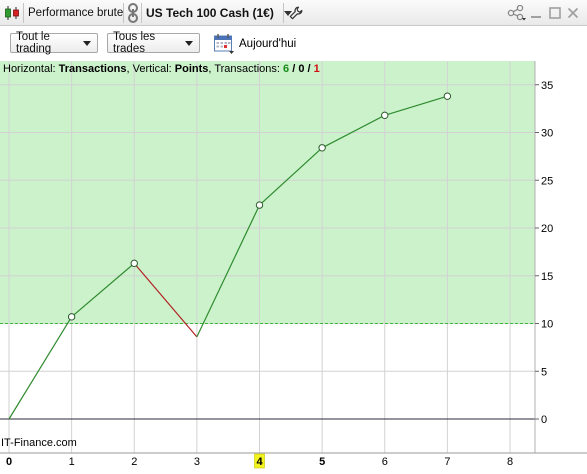 This screenshot has width=587, height=474. What do you see at coordinates (517, 13) in the screenshot?
I see `share-icon` at bounding box center [517, 13].